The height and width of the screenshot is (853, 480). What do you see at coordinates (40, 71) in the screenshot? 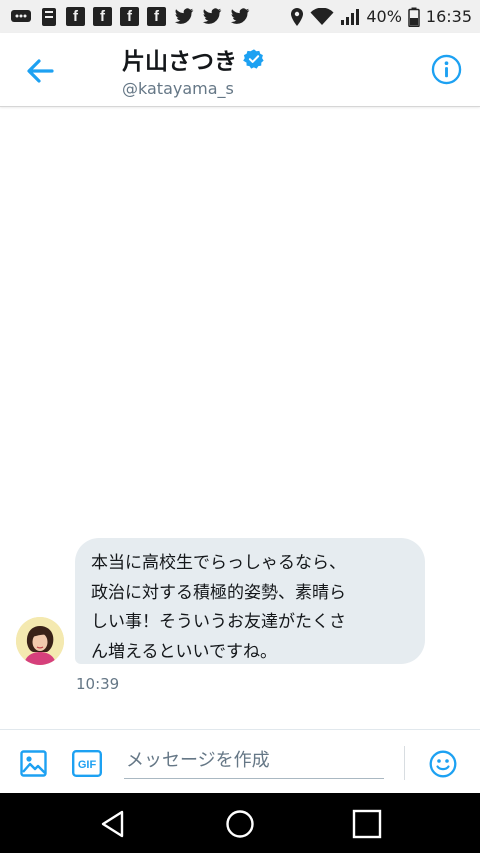
I see `back-arrow-icon` at bounding box center [40, 71].